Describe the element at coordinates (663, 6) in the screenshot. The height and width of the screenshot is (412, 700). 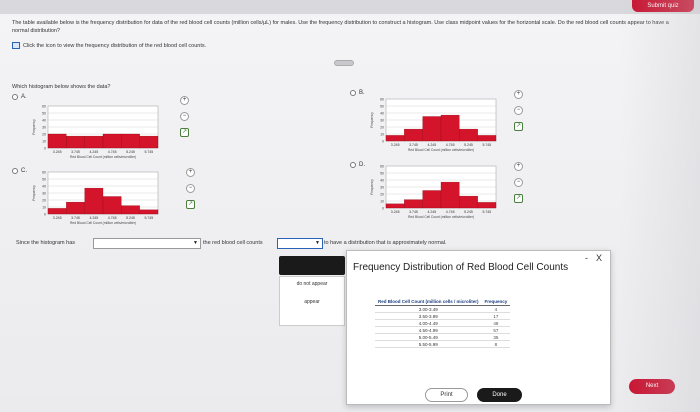
I see `submit-quiz-button: Submit quiz` at that location.